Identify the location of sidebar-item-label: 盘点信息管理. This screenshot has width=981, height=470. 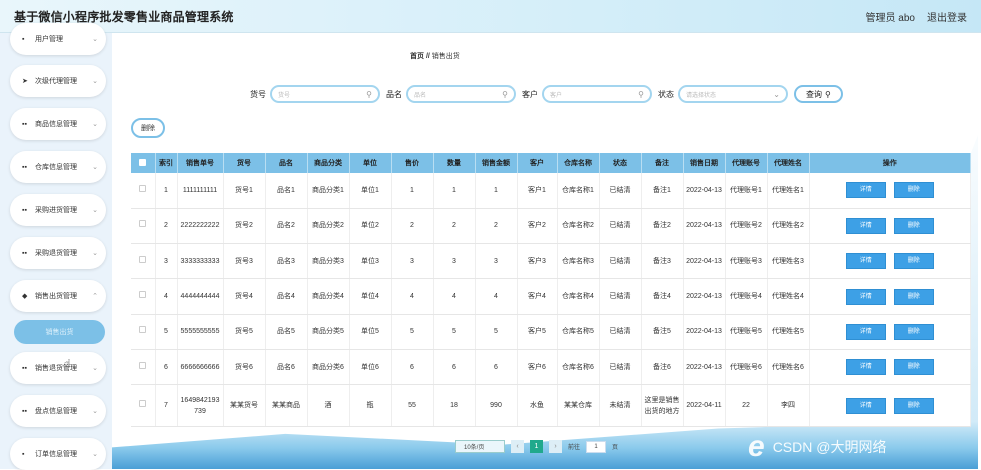
(56, 411).